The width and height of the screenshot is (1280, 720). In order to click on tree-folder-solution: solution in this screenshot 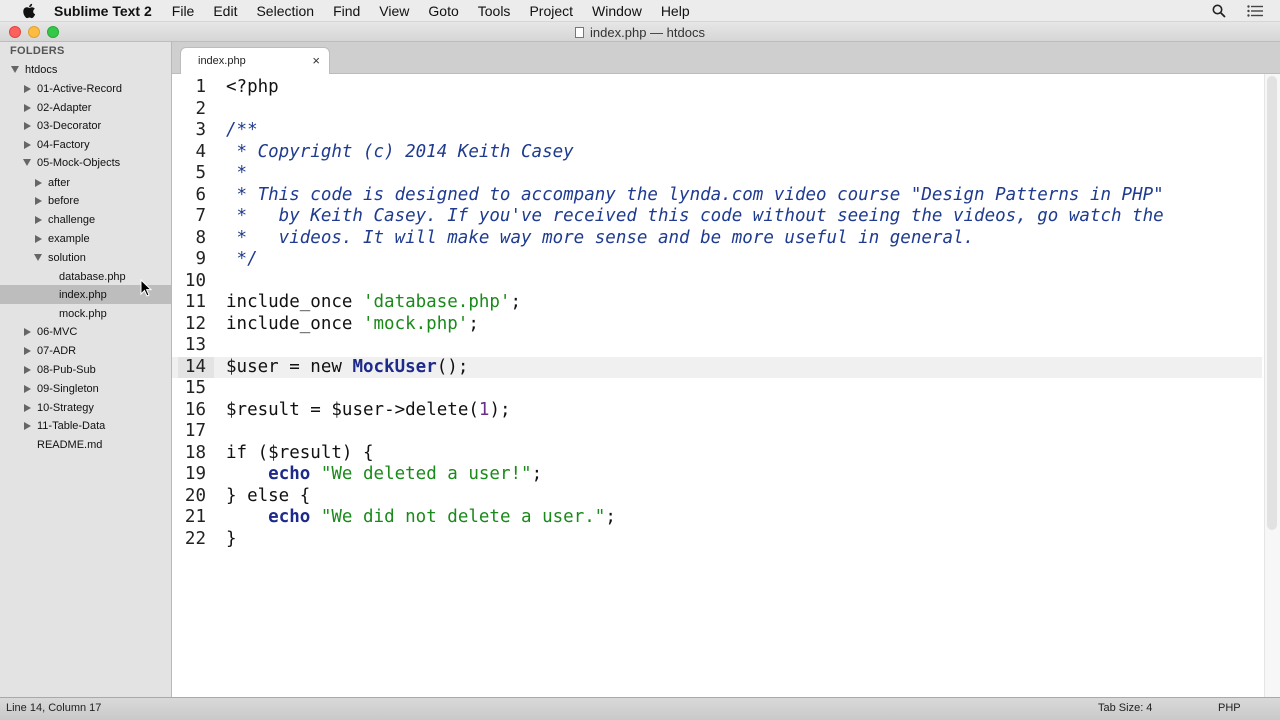, I will do `click(60, 257)`.